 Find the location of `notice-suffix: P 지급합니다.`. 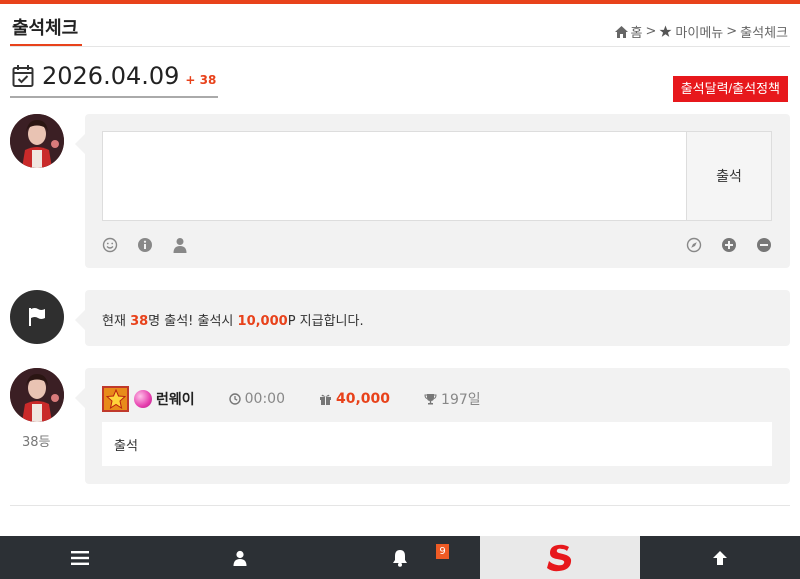

notice-suffix: P 지급합니다. is located at coordinates (325, 321).